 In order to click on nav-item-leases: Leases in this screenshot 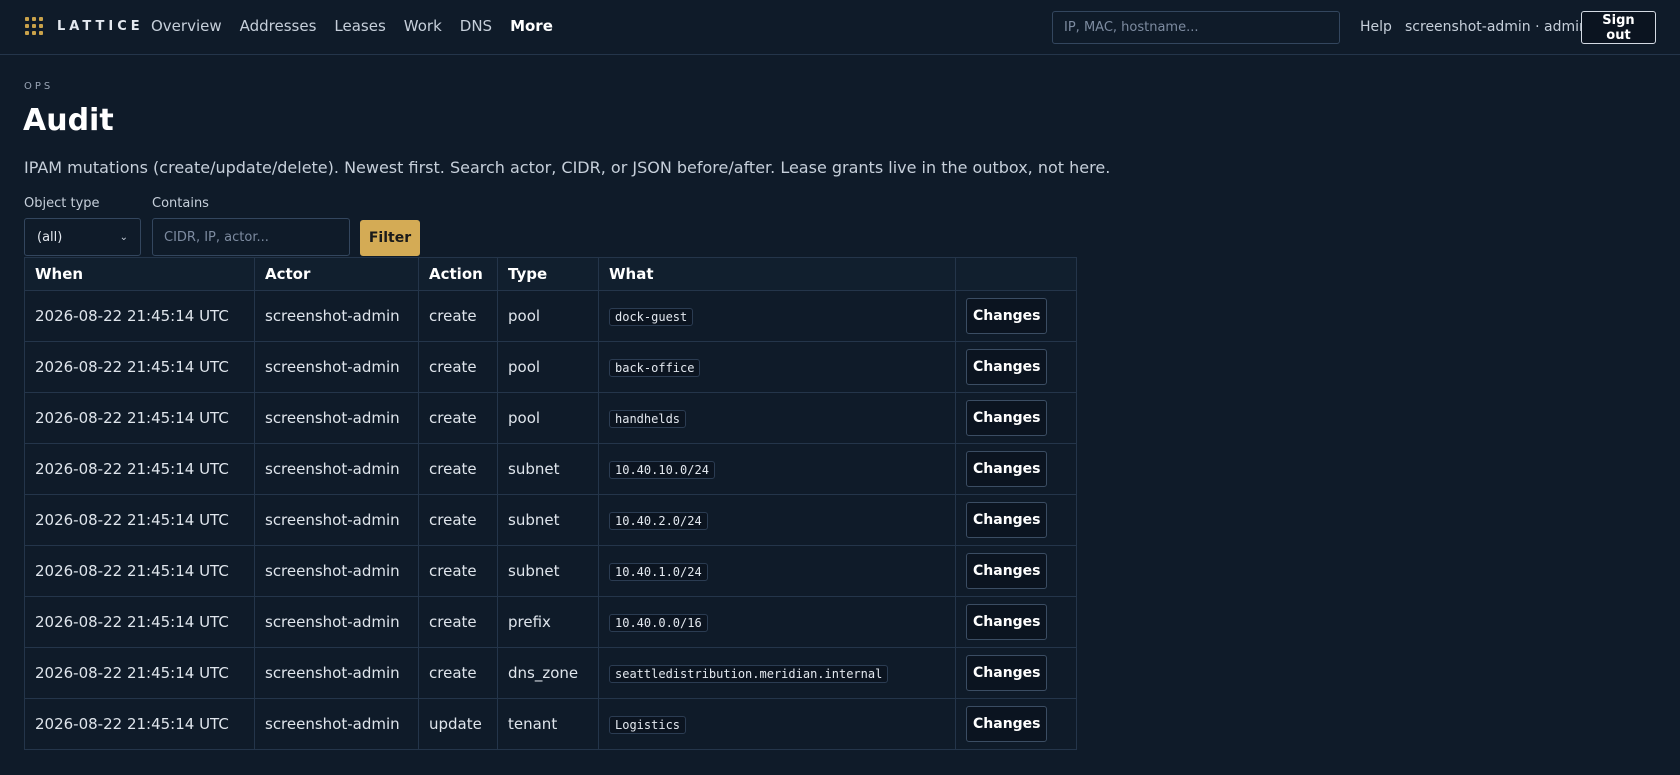, I will do `click(359, 26)`.